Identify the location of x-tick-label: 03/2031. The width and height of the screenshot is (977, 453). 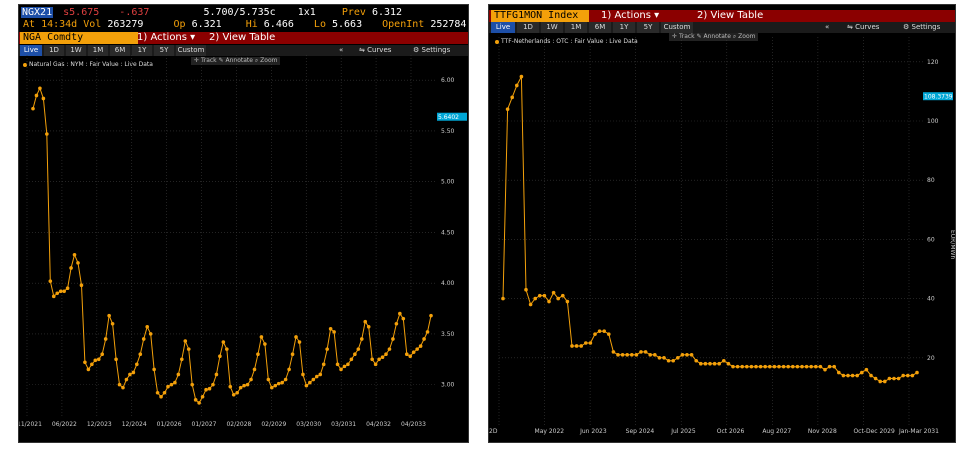
(343, 424).